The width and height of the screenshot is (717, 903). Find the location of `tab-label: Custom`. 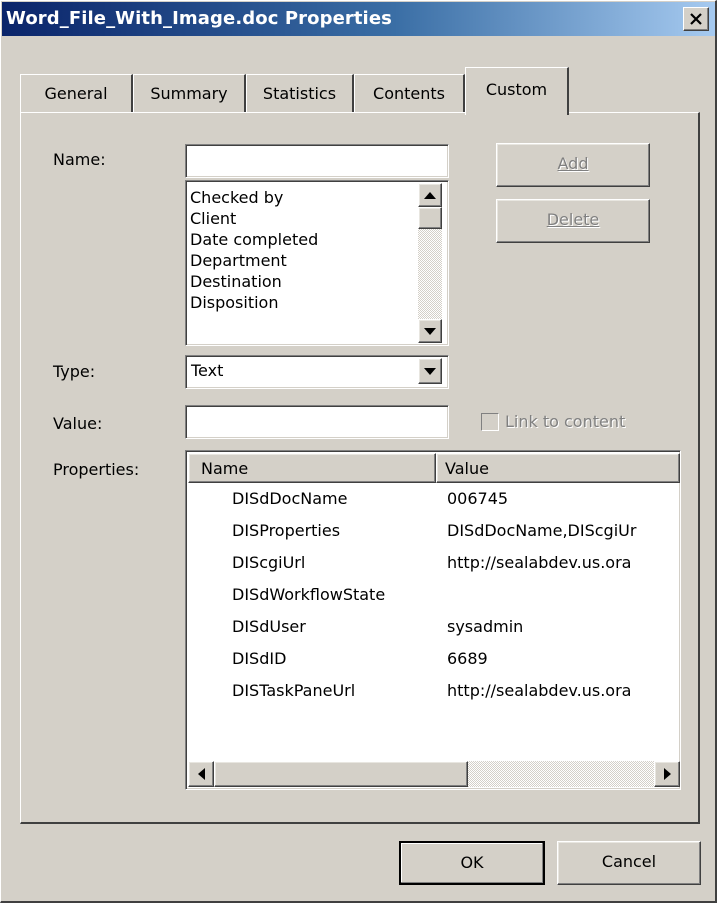

tab-label: Custom is located at coordinates (516, 89).